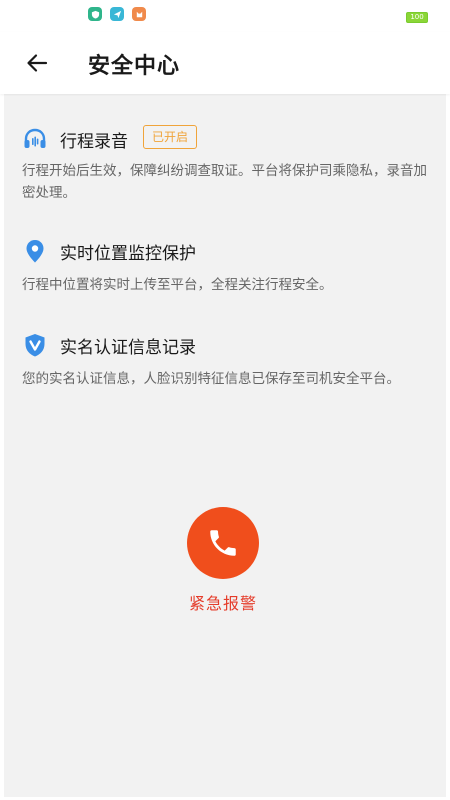 Image resolution: width=450 pixels, height=800 pixels. What do you see at coordinates (224, 182) in the screenshot?
I see `trip-recording-description: 行程开始后生效，保障纠纷调查取证。平台将保护司乘隐私，录音加密处理。` at bounding box center [224, 182].